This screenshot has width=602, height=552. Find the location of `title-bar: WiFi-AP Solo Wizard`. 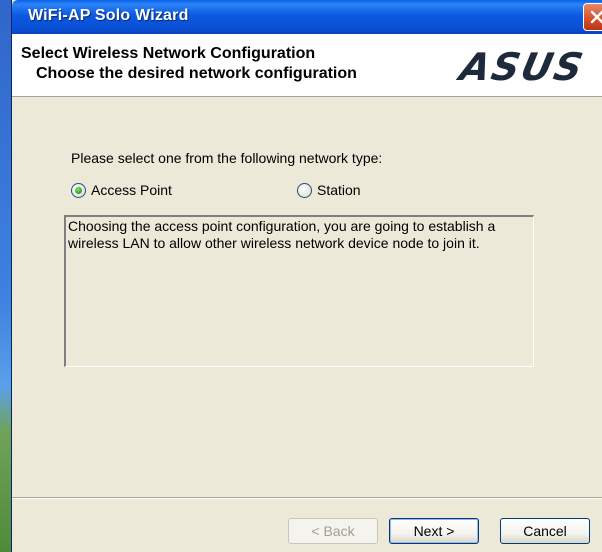

title-bar: WiFi-AP Solo Wizard is located at coordinates (307, 17).